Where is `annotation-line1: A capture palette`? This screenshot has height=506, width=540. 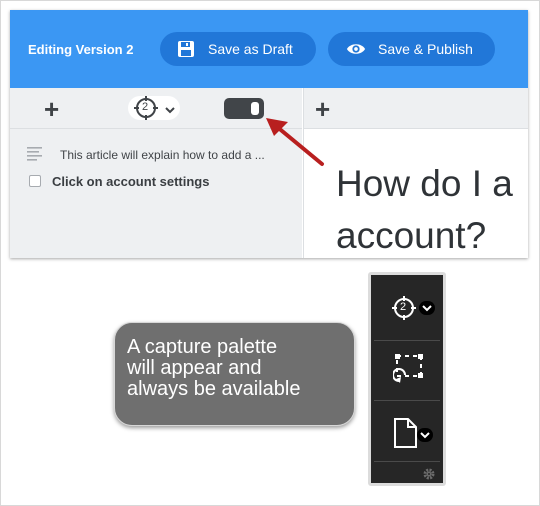
annotation-line1: A capture palette is located at coordinates (202, 347).